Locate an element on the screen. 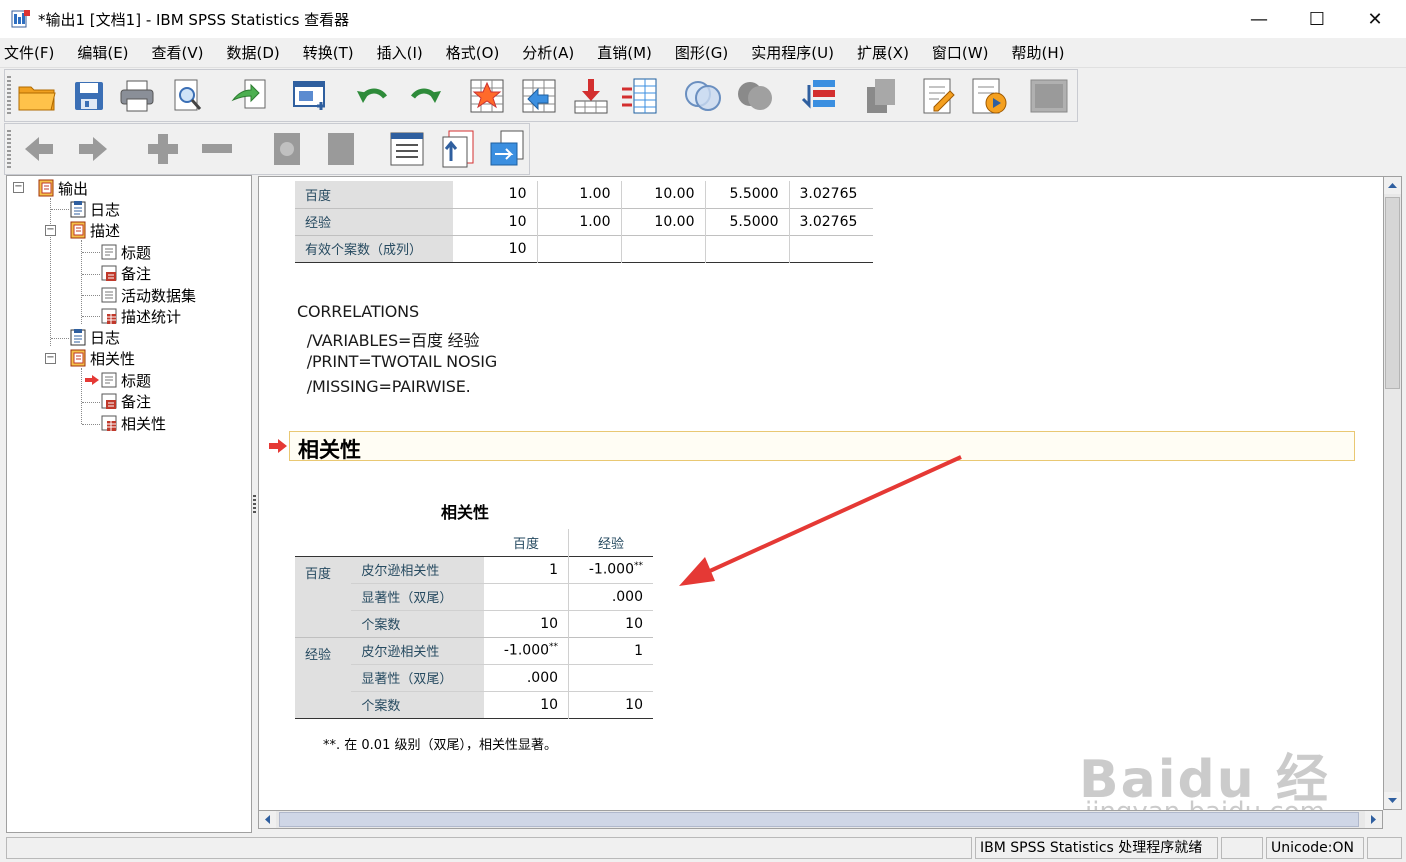 Image resolution: width=1406 pixels, height=862 pixels. print-icon is located at coordinates (137, 96).